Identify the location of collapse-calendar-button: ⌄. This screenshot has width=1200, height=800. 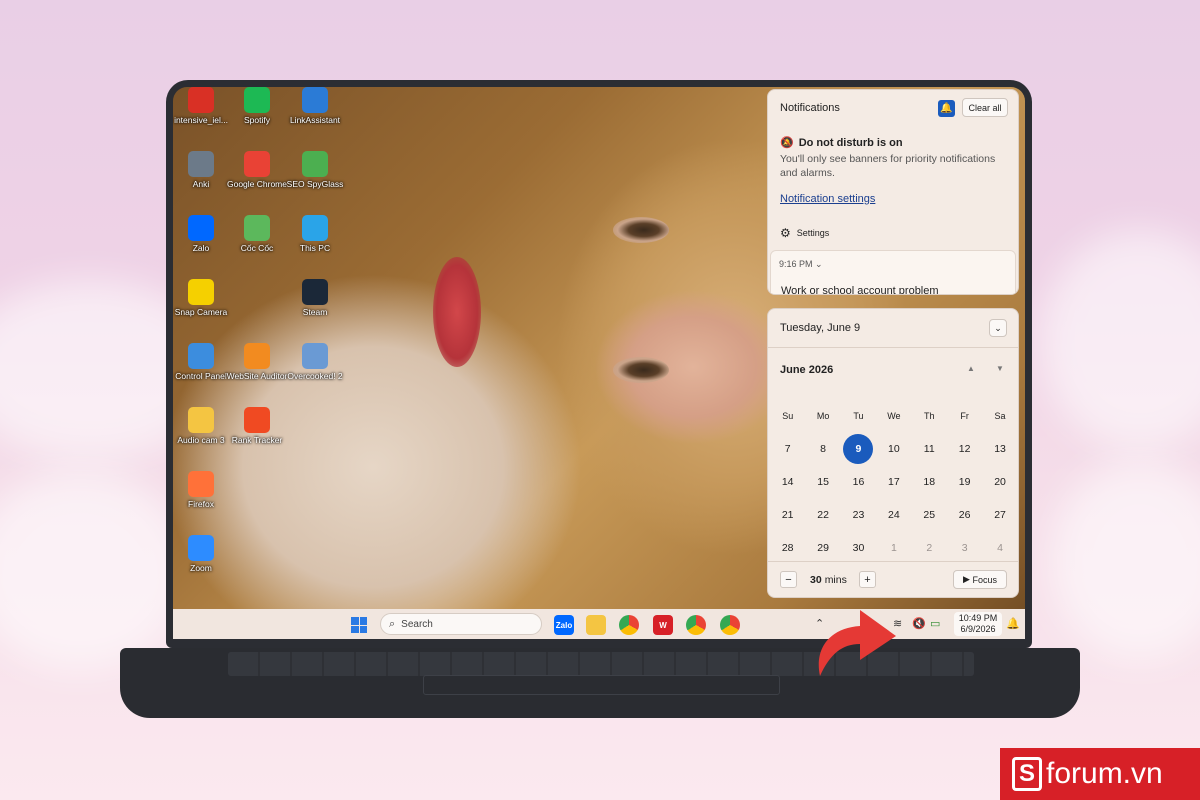
(998, 328).